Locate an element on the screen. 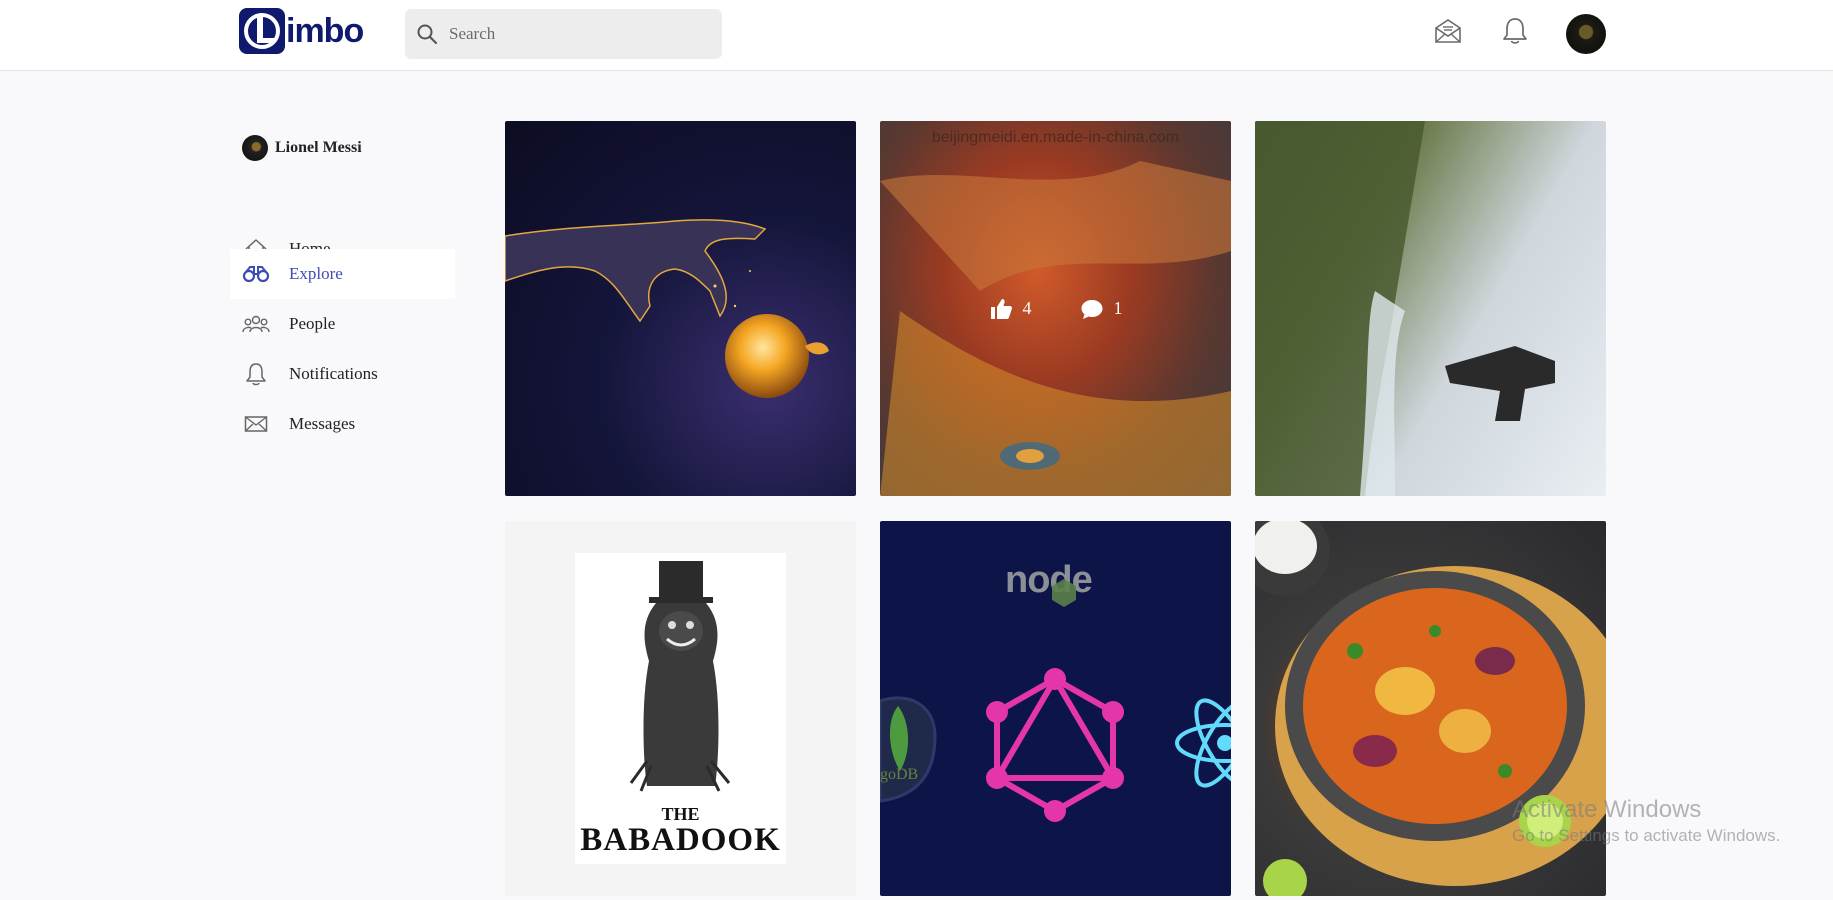 The height and width of the screenshot is (900, 1833). sidebar-item-people: People is located at coordinates (342, 324).